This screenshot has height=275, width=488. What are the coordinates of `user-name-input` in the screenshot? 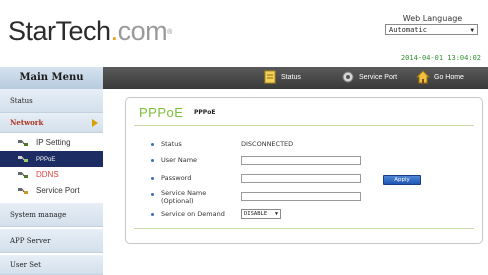 It's located at (301, 160).